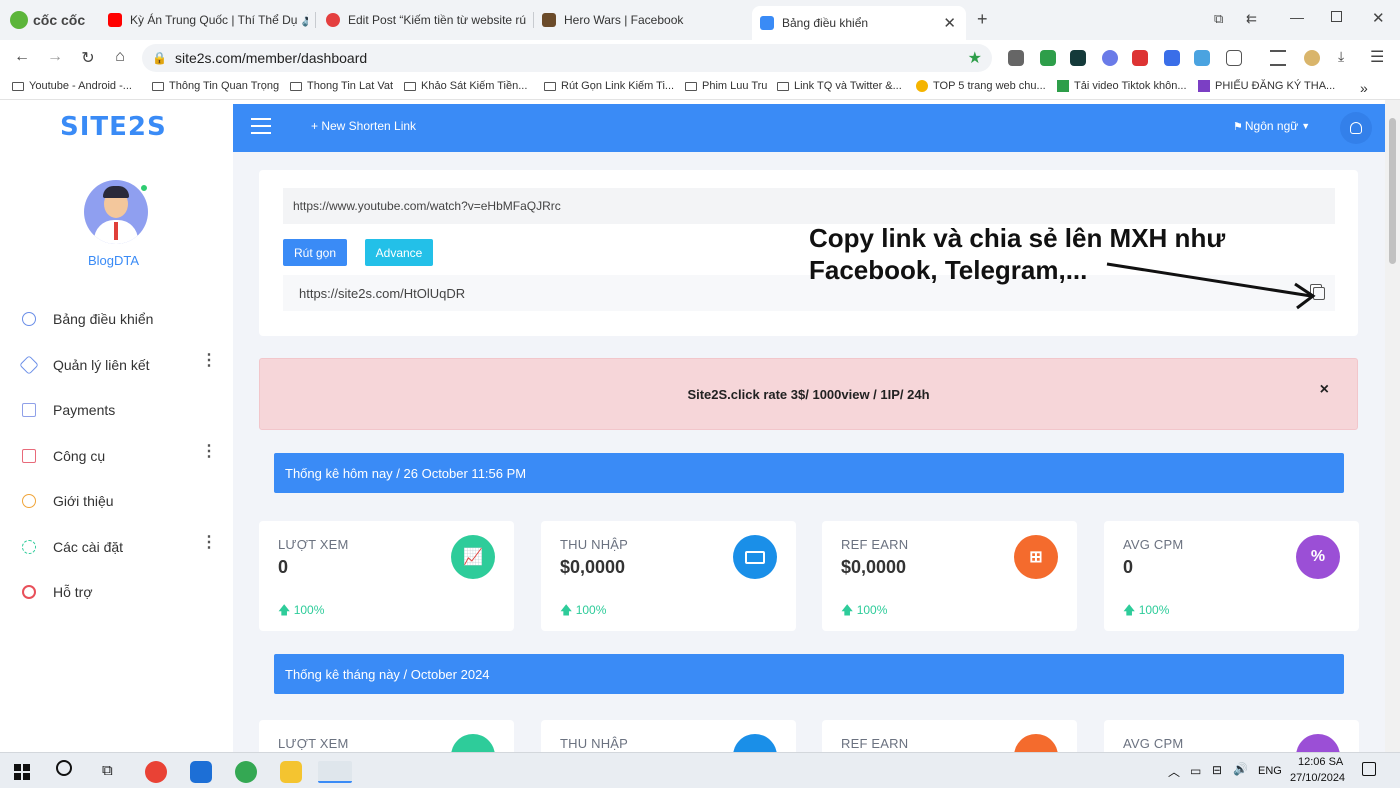 Image resolution: width=1400 pixels, height=788 pixels. I want to click on site2s-logo: SITE2S, so click(113, 127).